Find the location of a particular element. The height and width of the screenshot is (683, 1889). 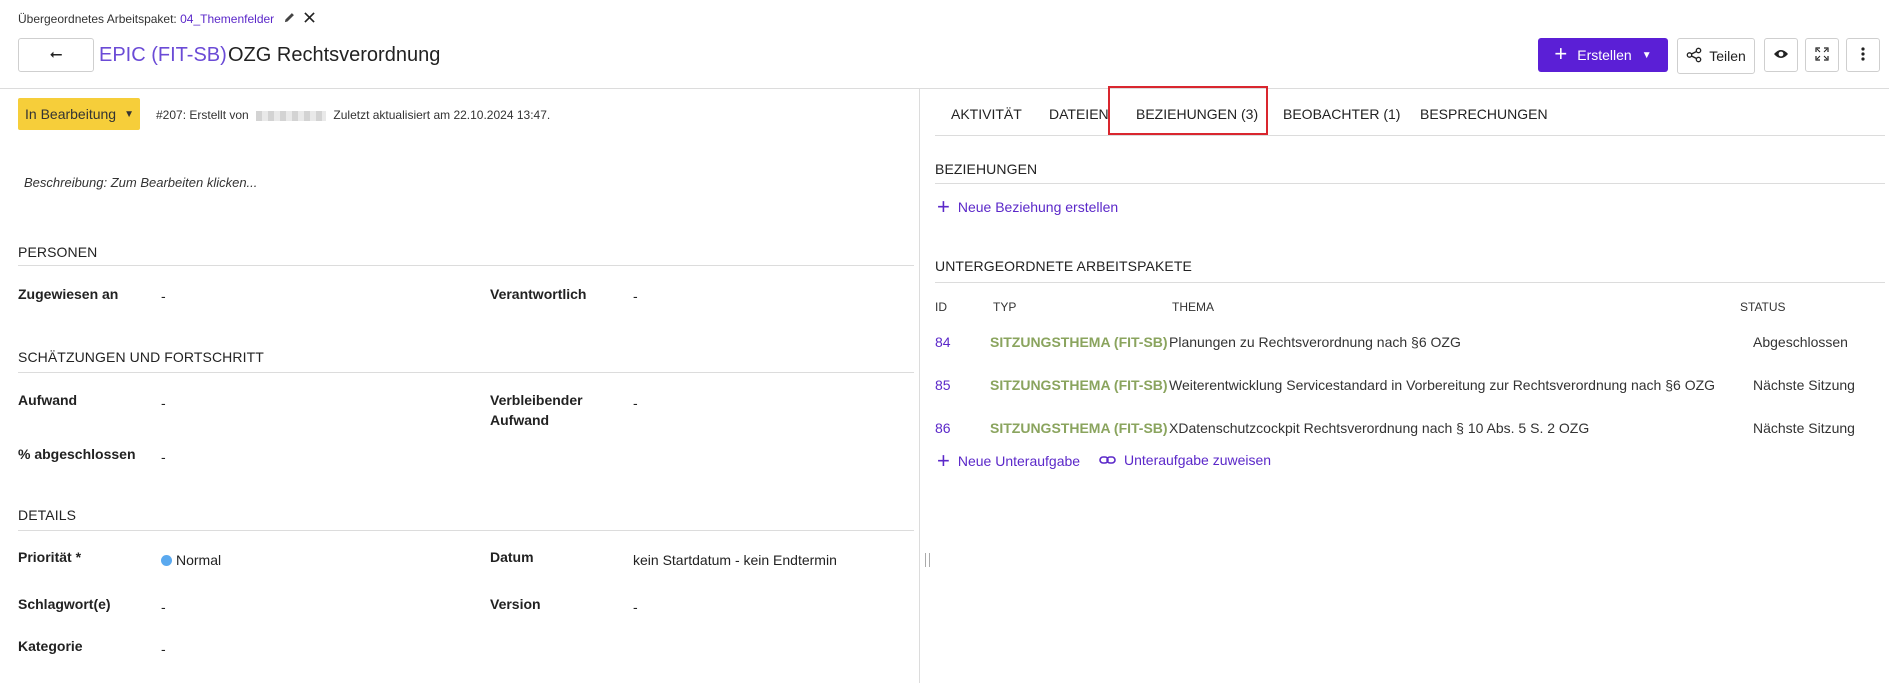

priority-color-icon is located at coordinates (166, 560).